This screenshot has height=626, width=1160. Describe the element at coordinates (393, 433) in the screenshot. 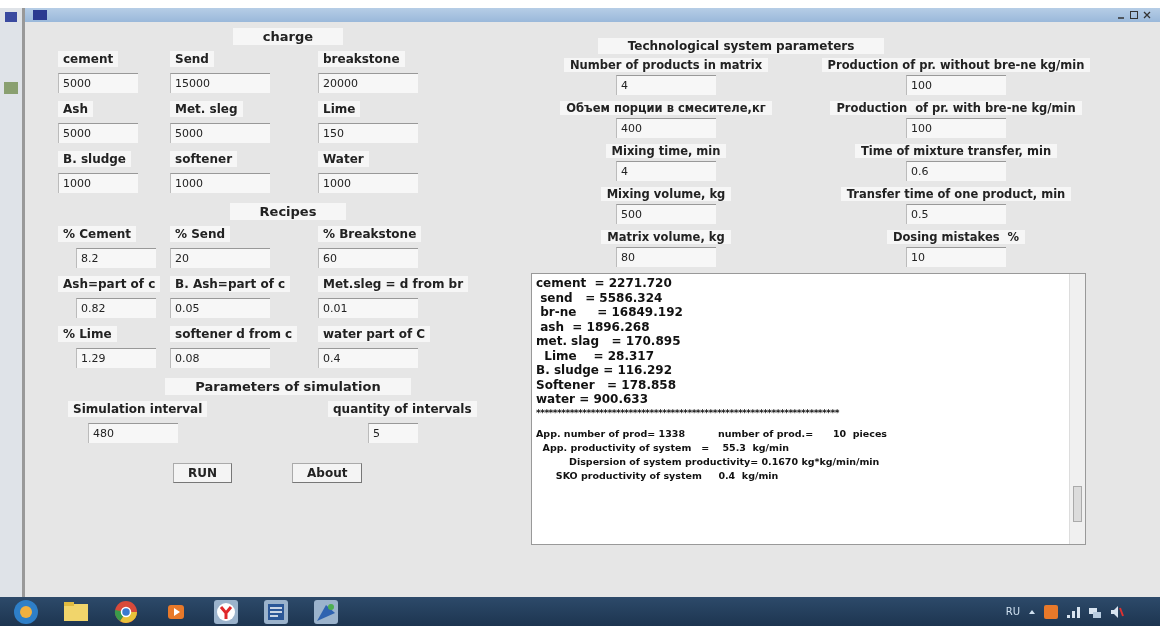

I see `input-field: 5` at that location.